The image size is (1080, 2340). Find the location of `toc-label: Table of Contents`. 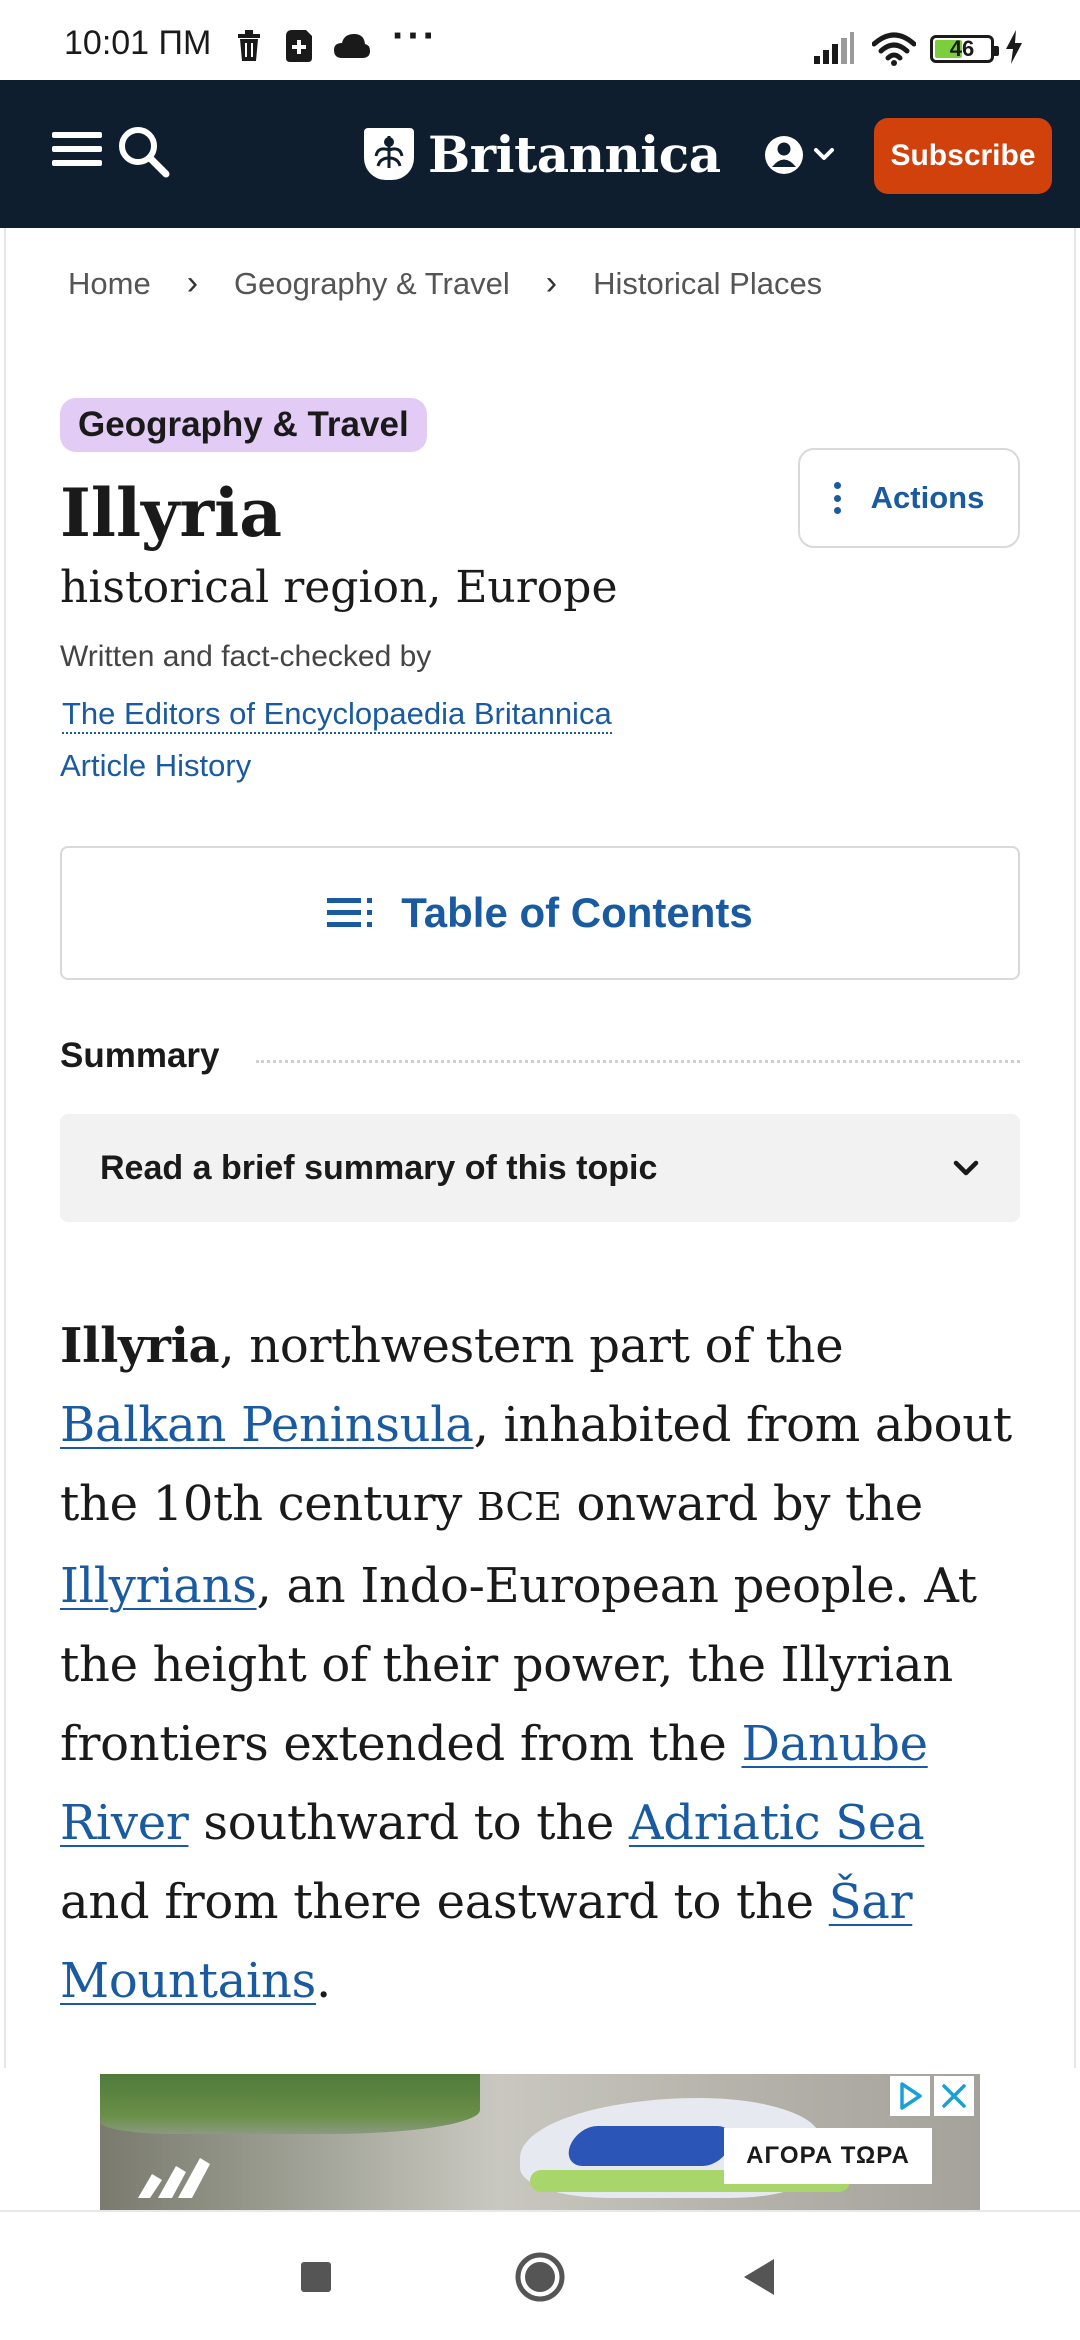

toc-label: Table of Contents is located at coordinates (577, 912).